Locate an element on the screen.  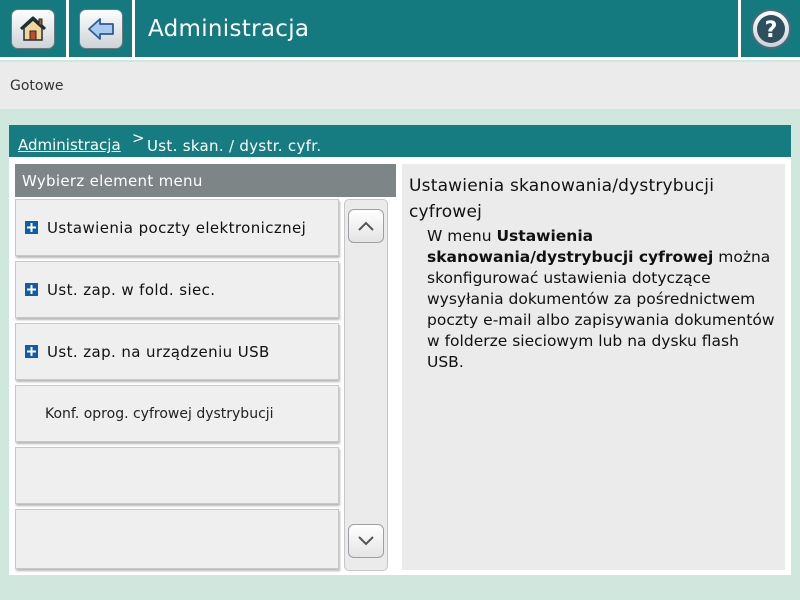
scroll-down-button is located at coordinates (366, 541).